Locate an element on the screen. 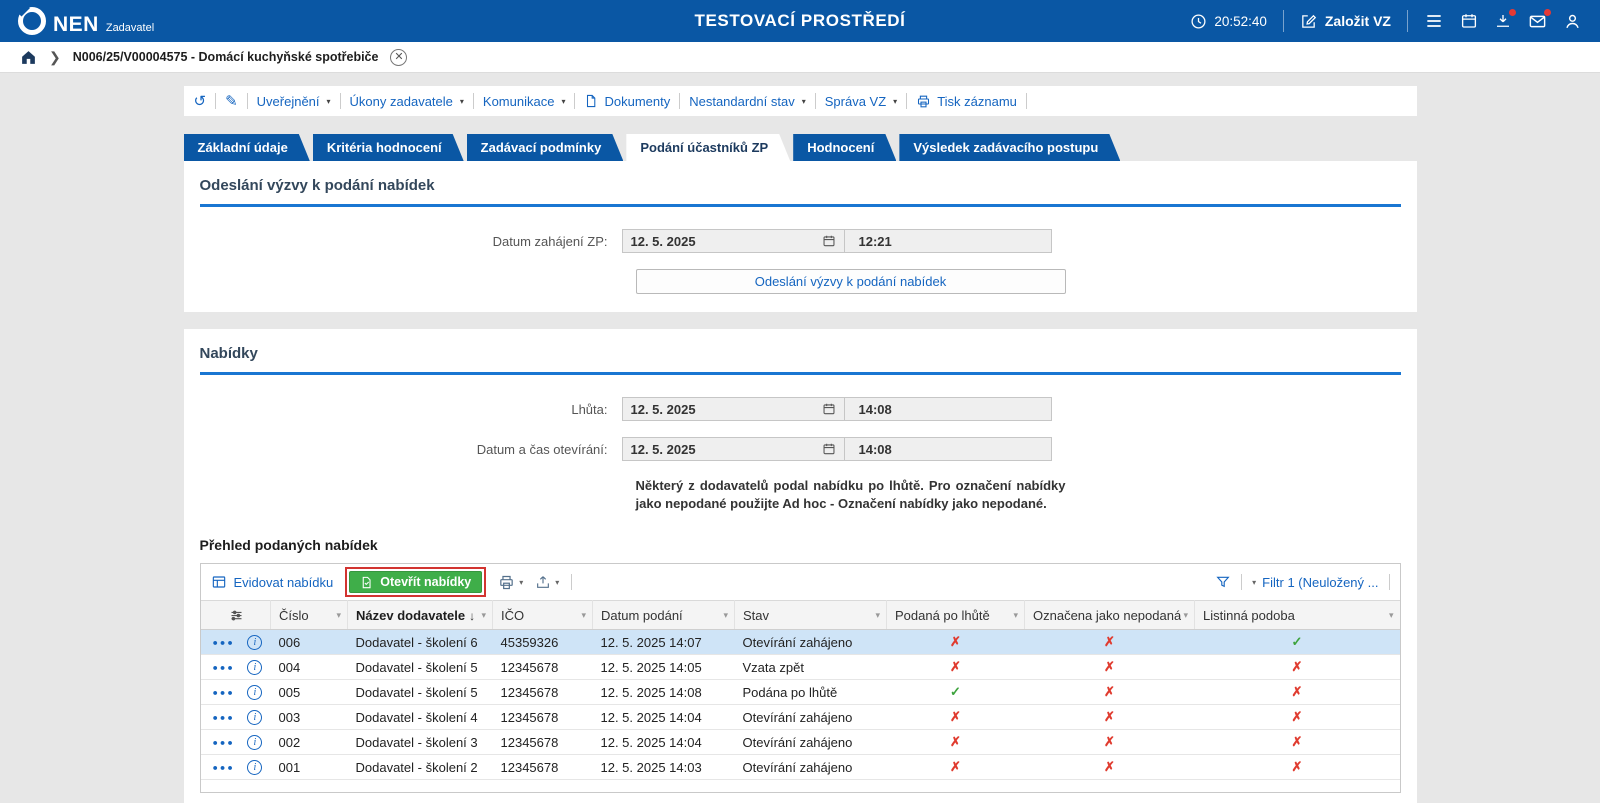 This screenshot has height=803, width=1600. cell-listinna-podoba-flag: ✗ is located at coordinates (1297, 767).